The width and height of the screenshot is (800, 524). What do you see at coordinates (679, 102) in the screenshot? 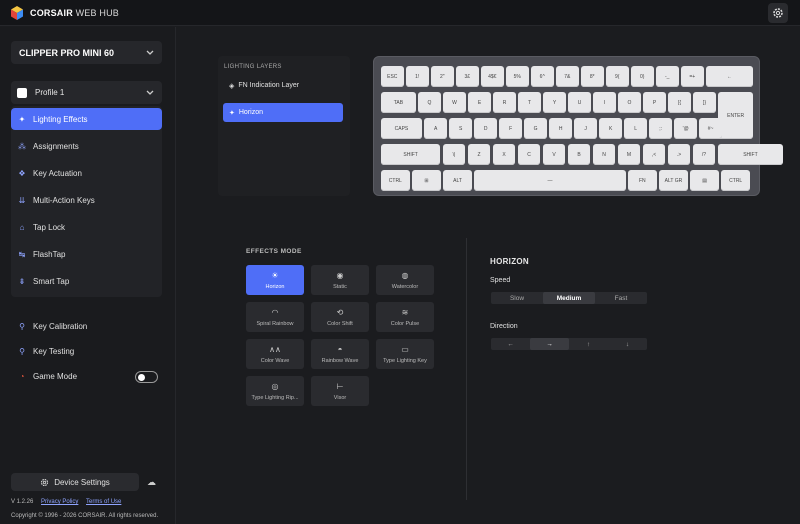
I see `key: [{` at bounding box center [679, 102].